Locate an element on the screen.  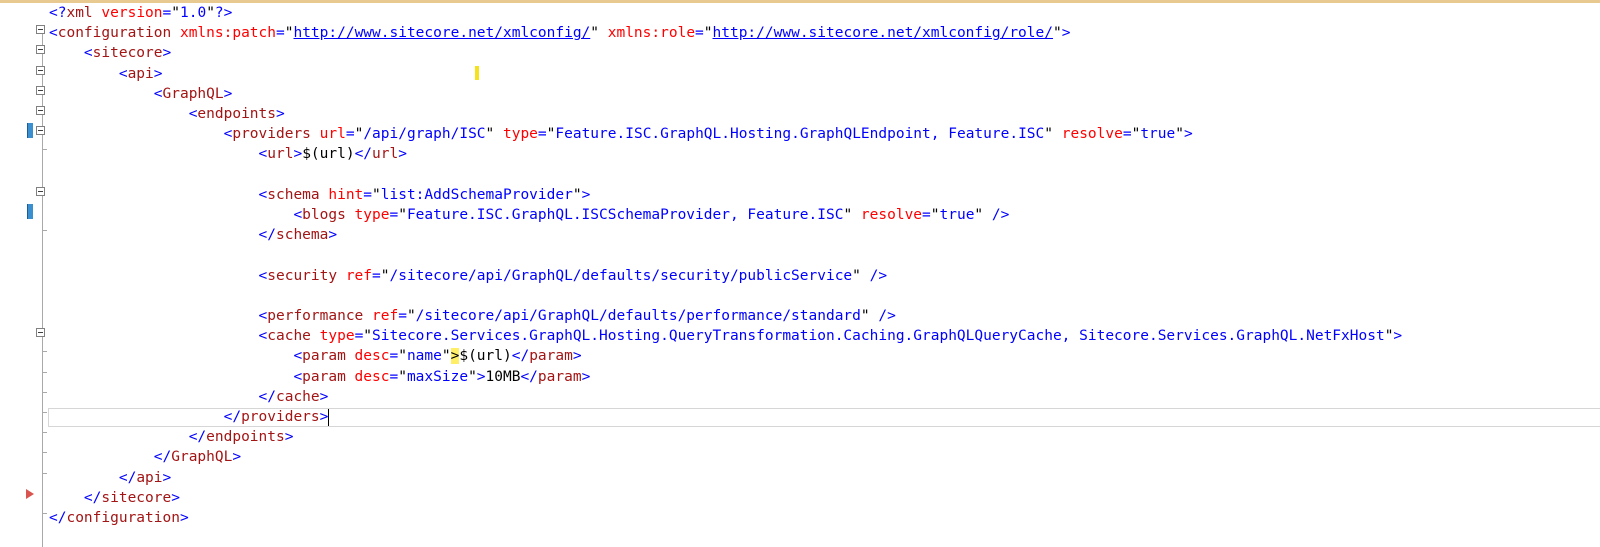
code-line: </configuration> is located at coordinates (119, 518).